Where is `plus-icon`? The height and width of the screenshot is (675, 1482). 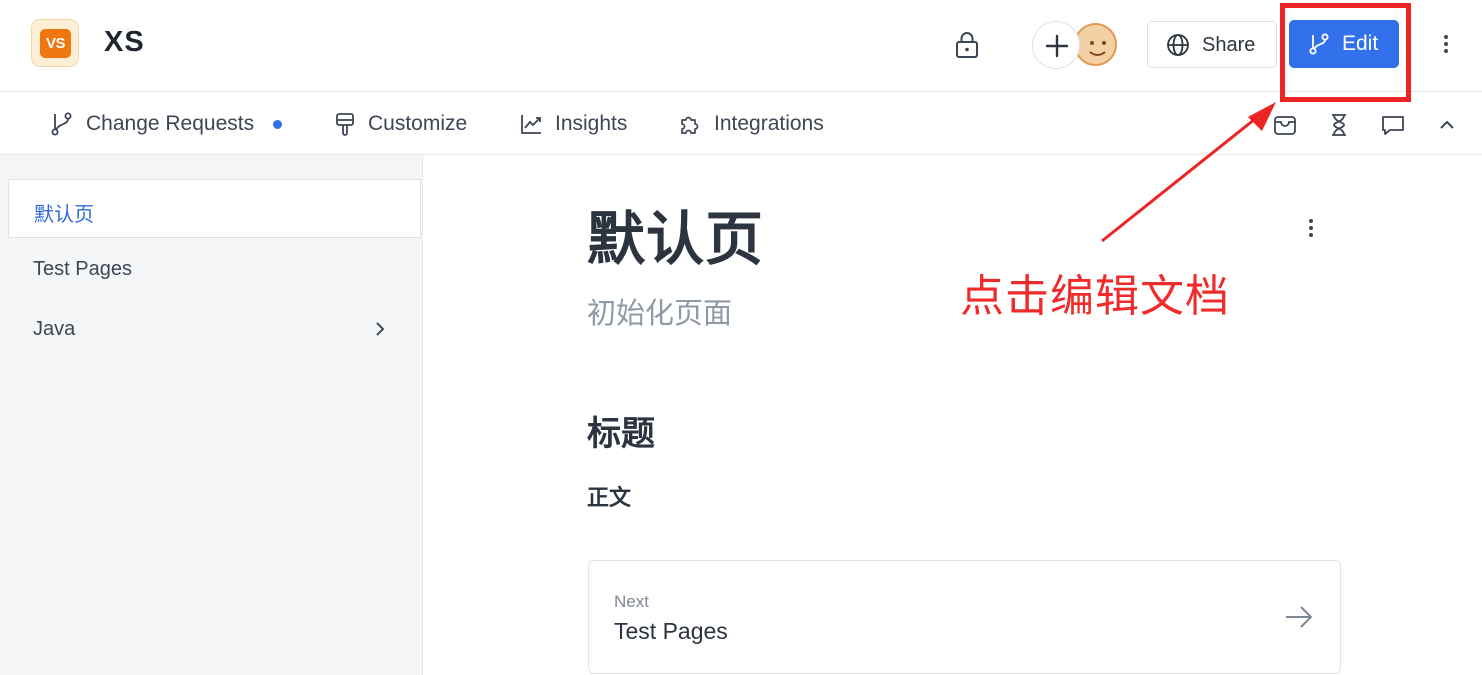
plus-icon is located at coordinates (1057, 46).